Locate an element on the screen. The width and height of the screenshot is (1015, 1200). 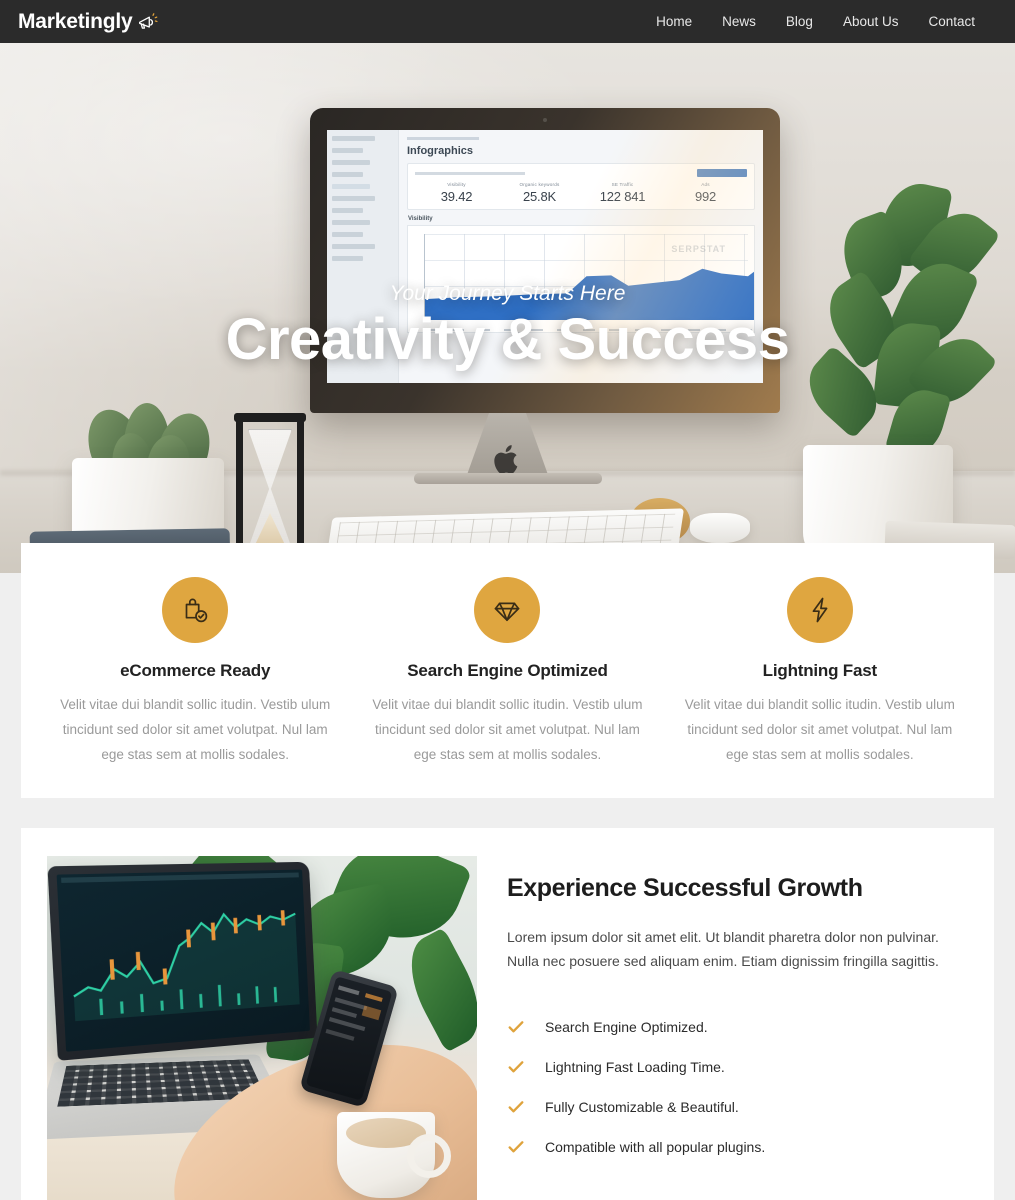
checklist-item: Fully Customizable & Beautiful. is located at coordinates (737, 1107).